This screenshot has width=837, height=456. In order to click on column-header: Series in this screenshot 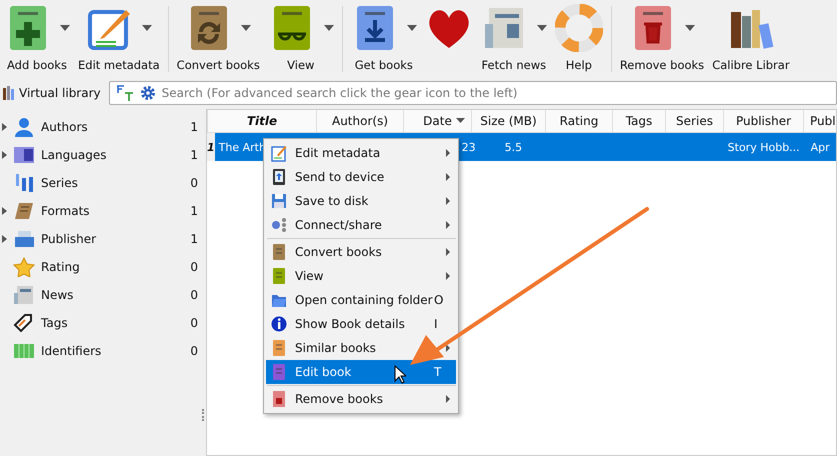, I will do `click(695, 121)`.